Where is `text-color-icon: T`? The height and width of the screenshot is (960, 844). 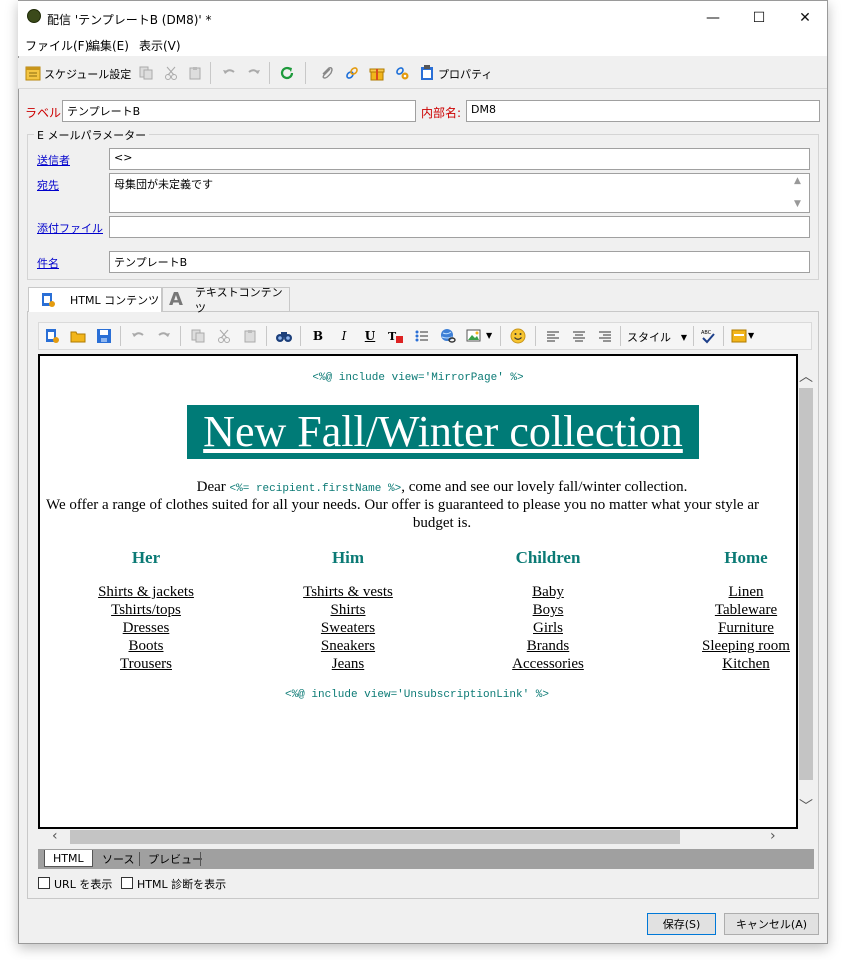 text-color-icon: T is located at coordinates (396, 336).